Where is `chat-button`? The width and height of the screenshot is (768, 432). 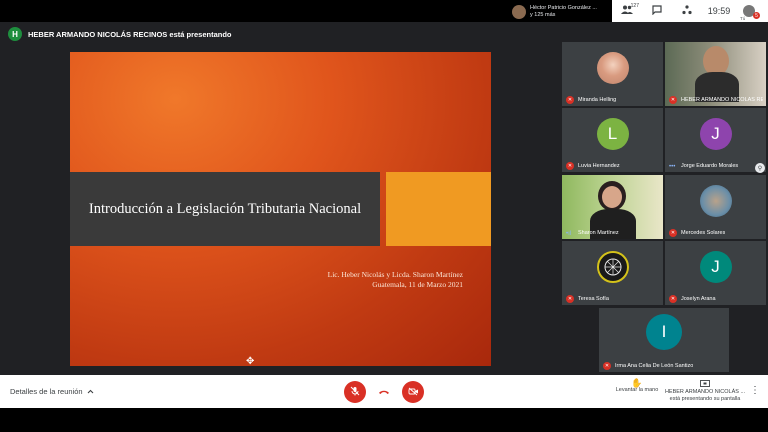
chat-button is located at coordinates (657, 11).